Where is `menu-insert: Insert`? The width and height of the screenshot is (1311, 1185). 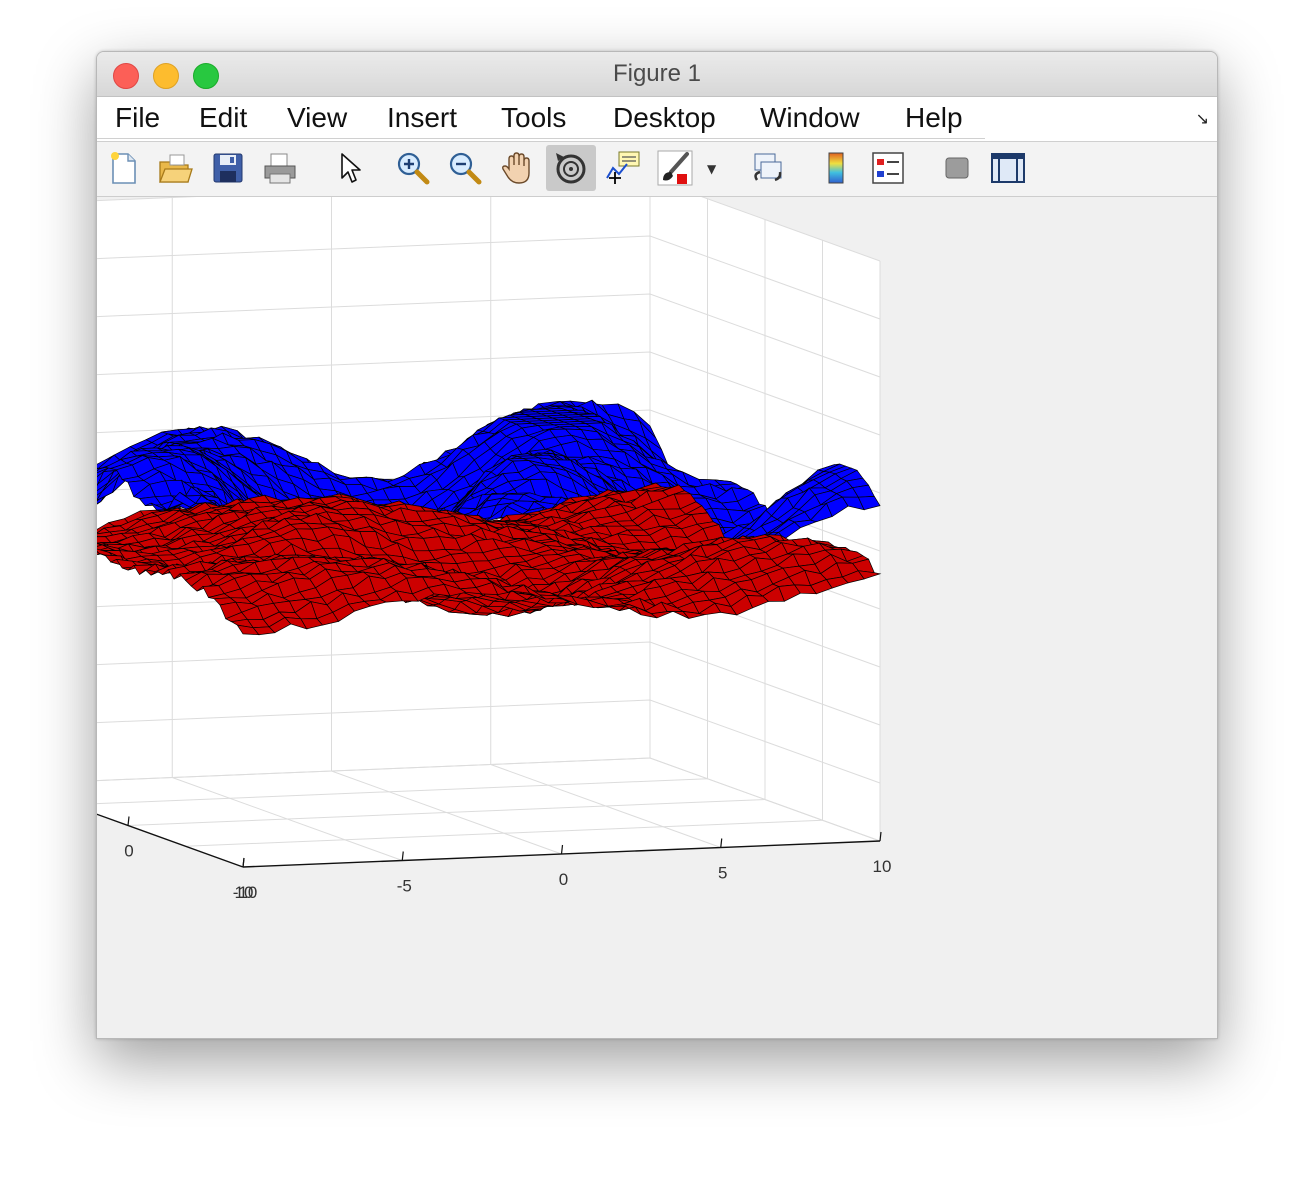 menu-insert: Insert is located at coordinates (422, 118).